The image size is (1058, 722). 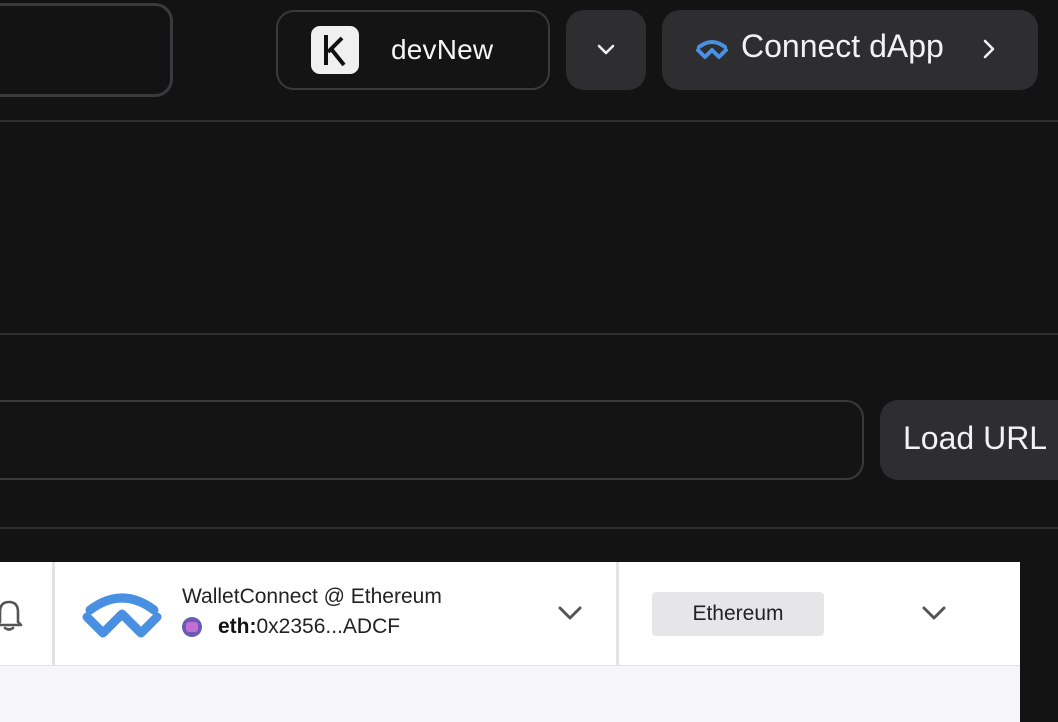 I want to click on url-input, so click(x=432, y=440).